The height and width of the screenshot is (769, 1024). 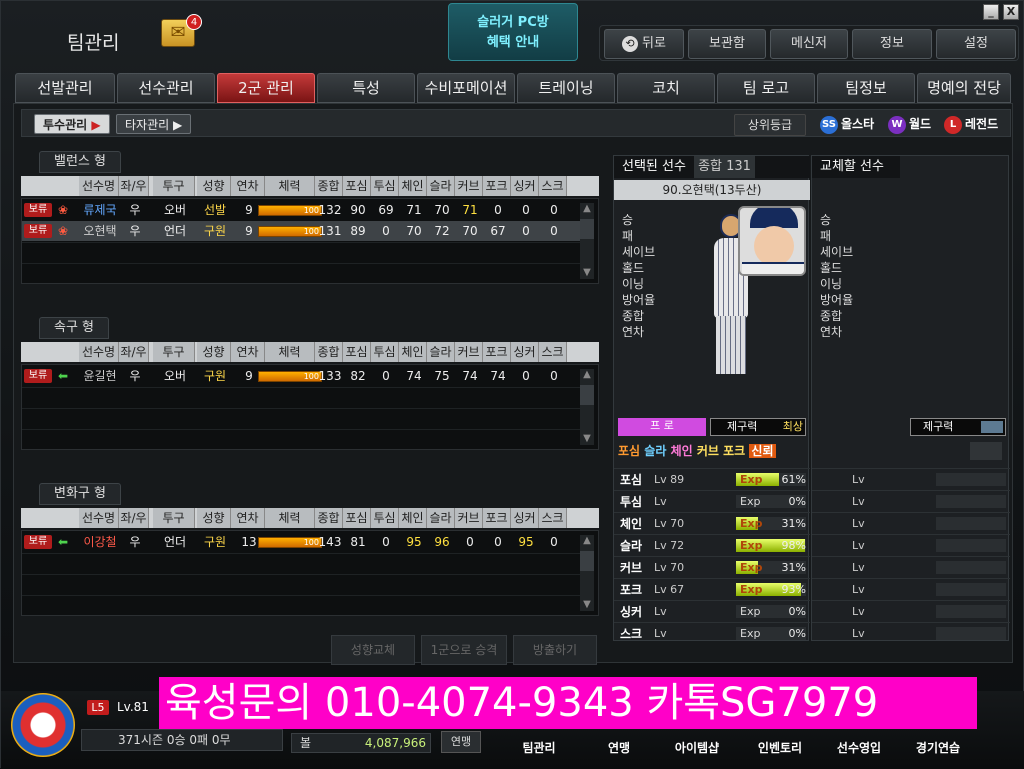 I want to click on promo-line2: 혜택 안내, so click(x=513, y=42).